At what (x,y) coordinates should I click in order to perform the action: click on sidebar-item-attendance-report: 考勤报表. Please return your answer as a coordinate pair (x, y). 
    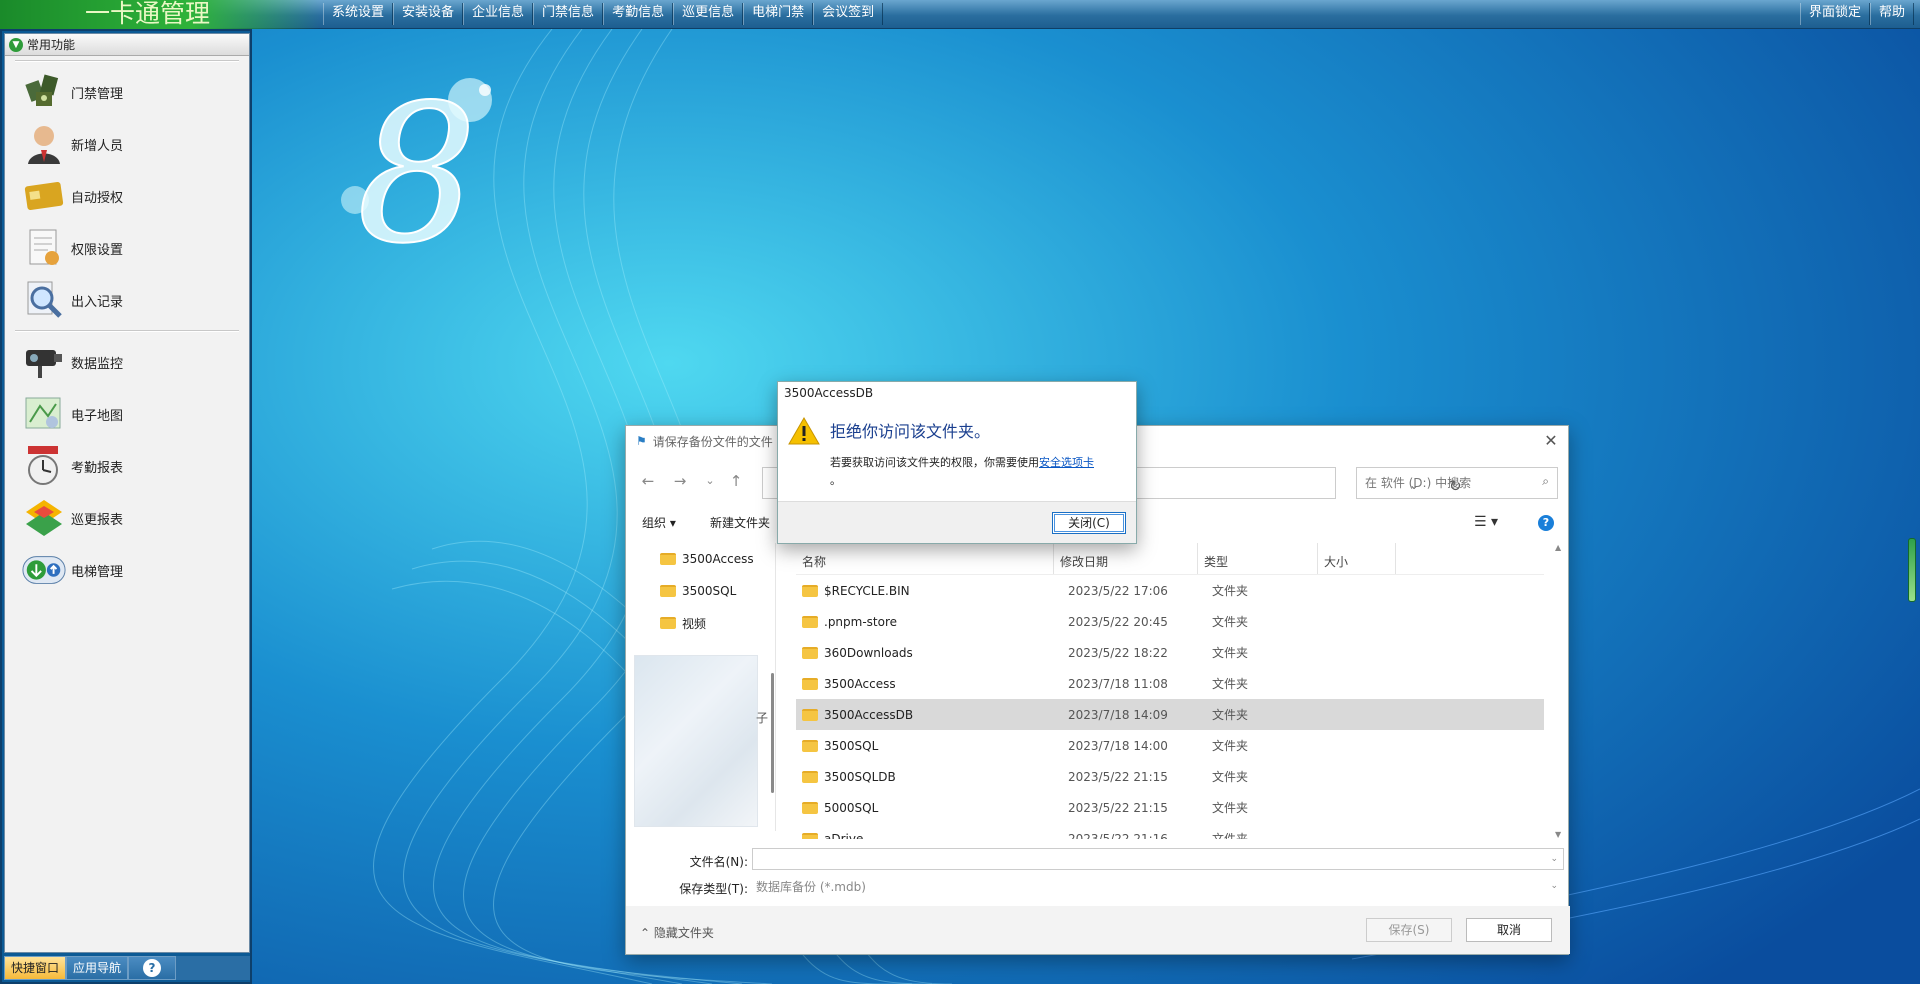
    Looking at the image, I should click on (127, 466).